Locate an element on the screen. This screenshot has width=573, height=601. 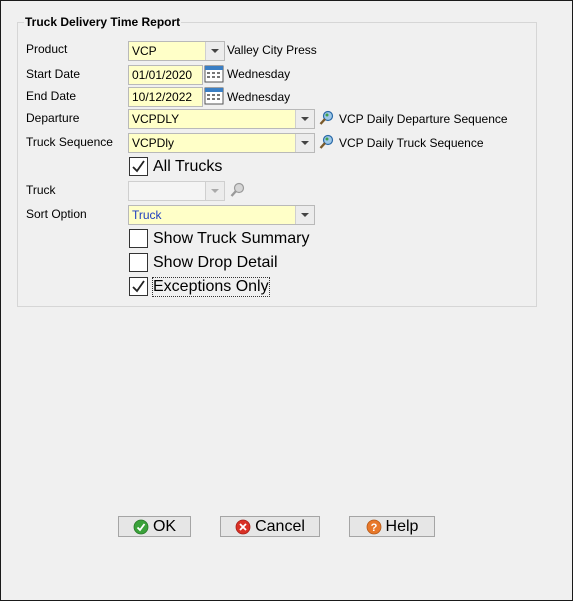
end-date-weekday: Wednesday is located at coordinates (259, 97).